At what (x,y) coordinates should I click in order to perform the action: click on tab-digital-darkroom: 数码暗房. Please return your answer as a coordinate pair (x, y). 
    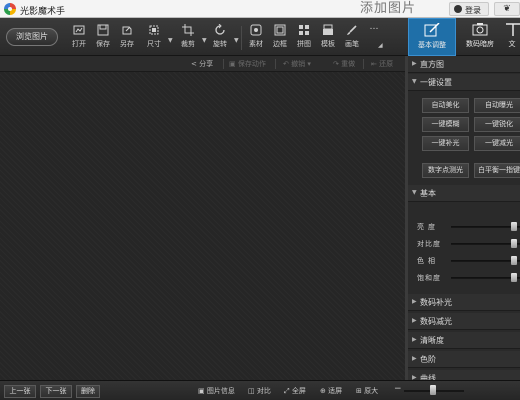
    Looking at the image, I should click on (480, 37).